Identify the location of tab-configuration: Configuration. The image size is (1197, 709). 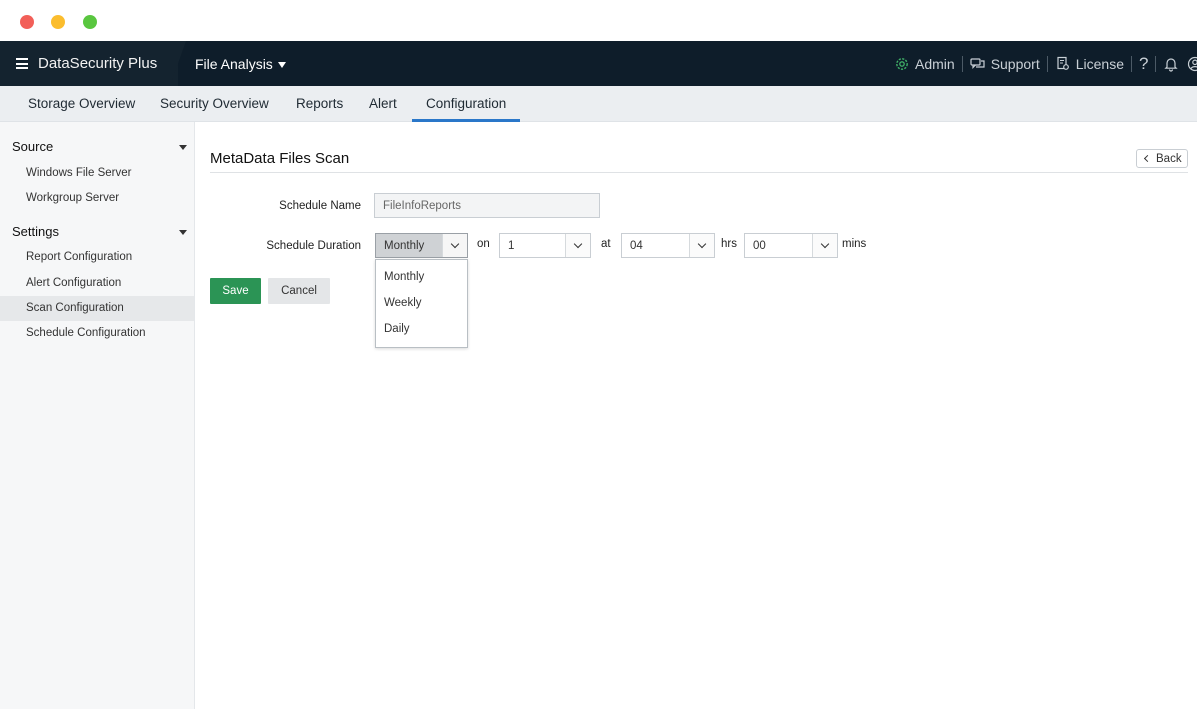
(466, 104).